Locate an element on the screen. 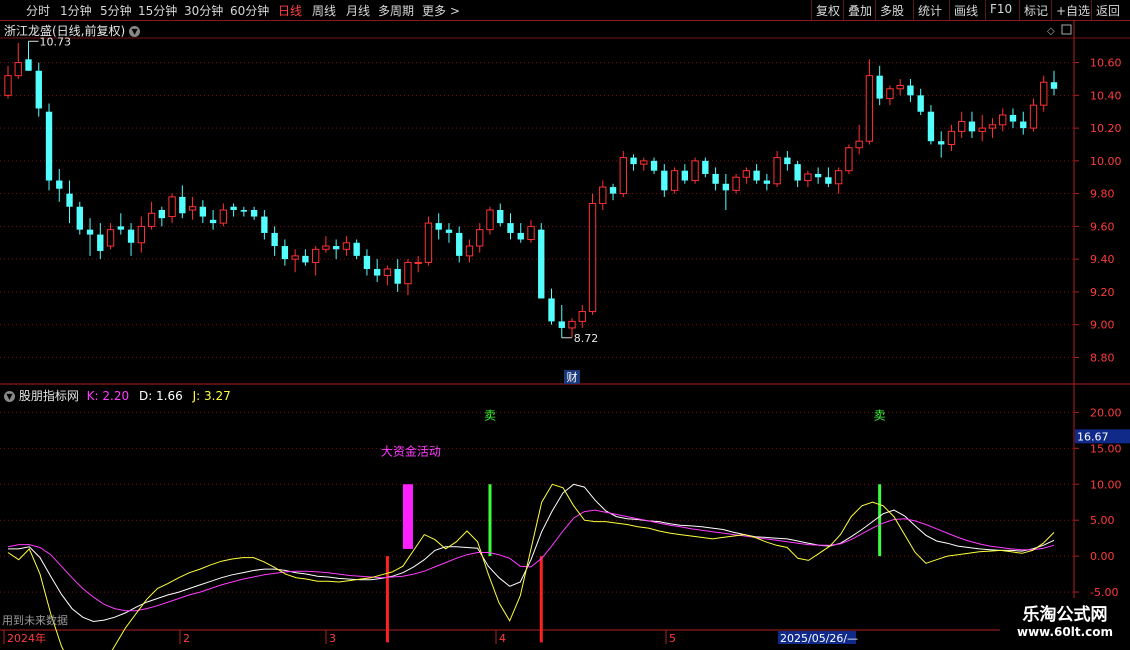 Image resolution: width=1130 pixels, height=650 pixels. toolbar-button-6: 标记 is located at coordinates (1036, 10).